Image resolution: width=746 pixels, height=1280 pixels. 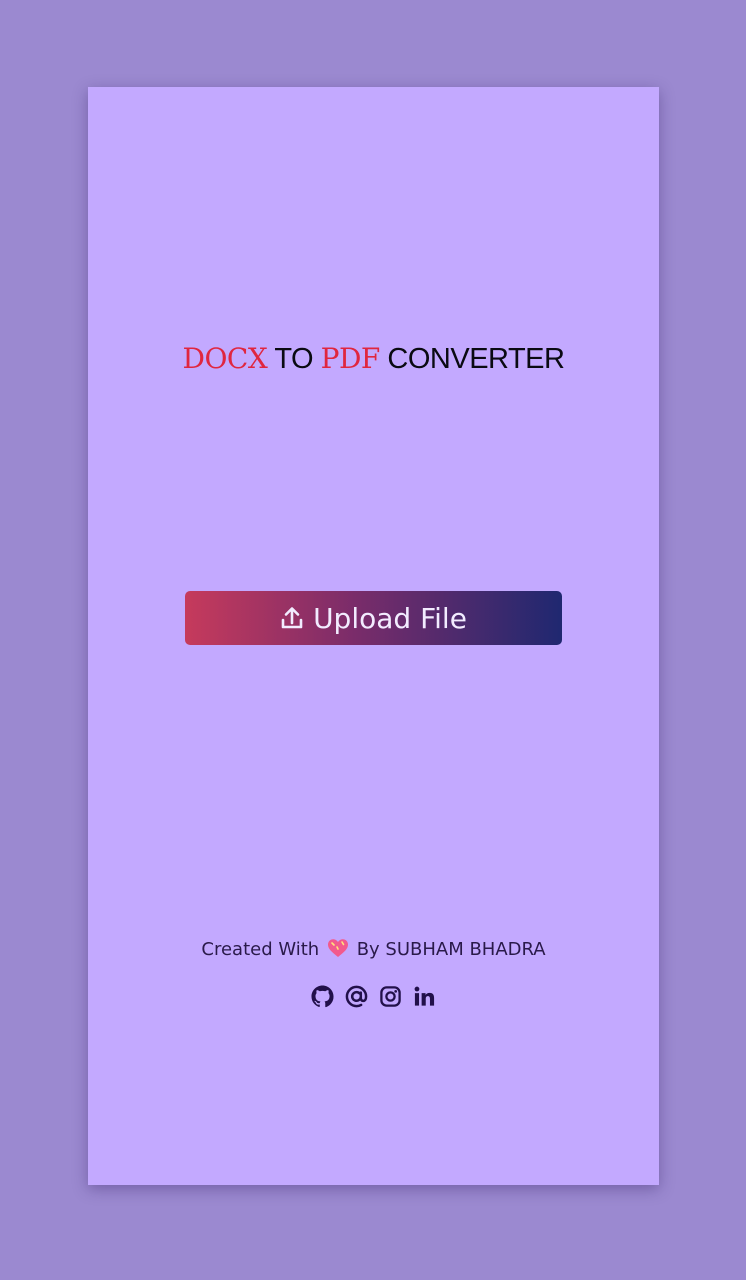 I want to click on credit-prefix: Created With, so click(x=260, y=949).